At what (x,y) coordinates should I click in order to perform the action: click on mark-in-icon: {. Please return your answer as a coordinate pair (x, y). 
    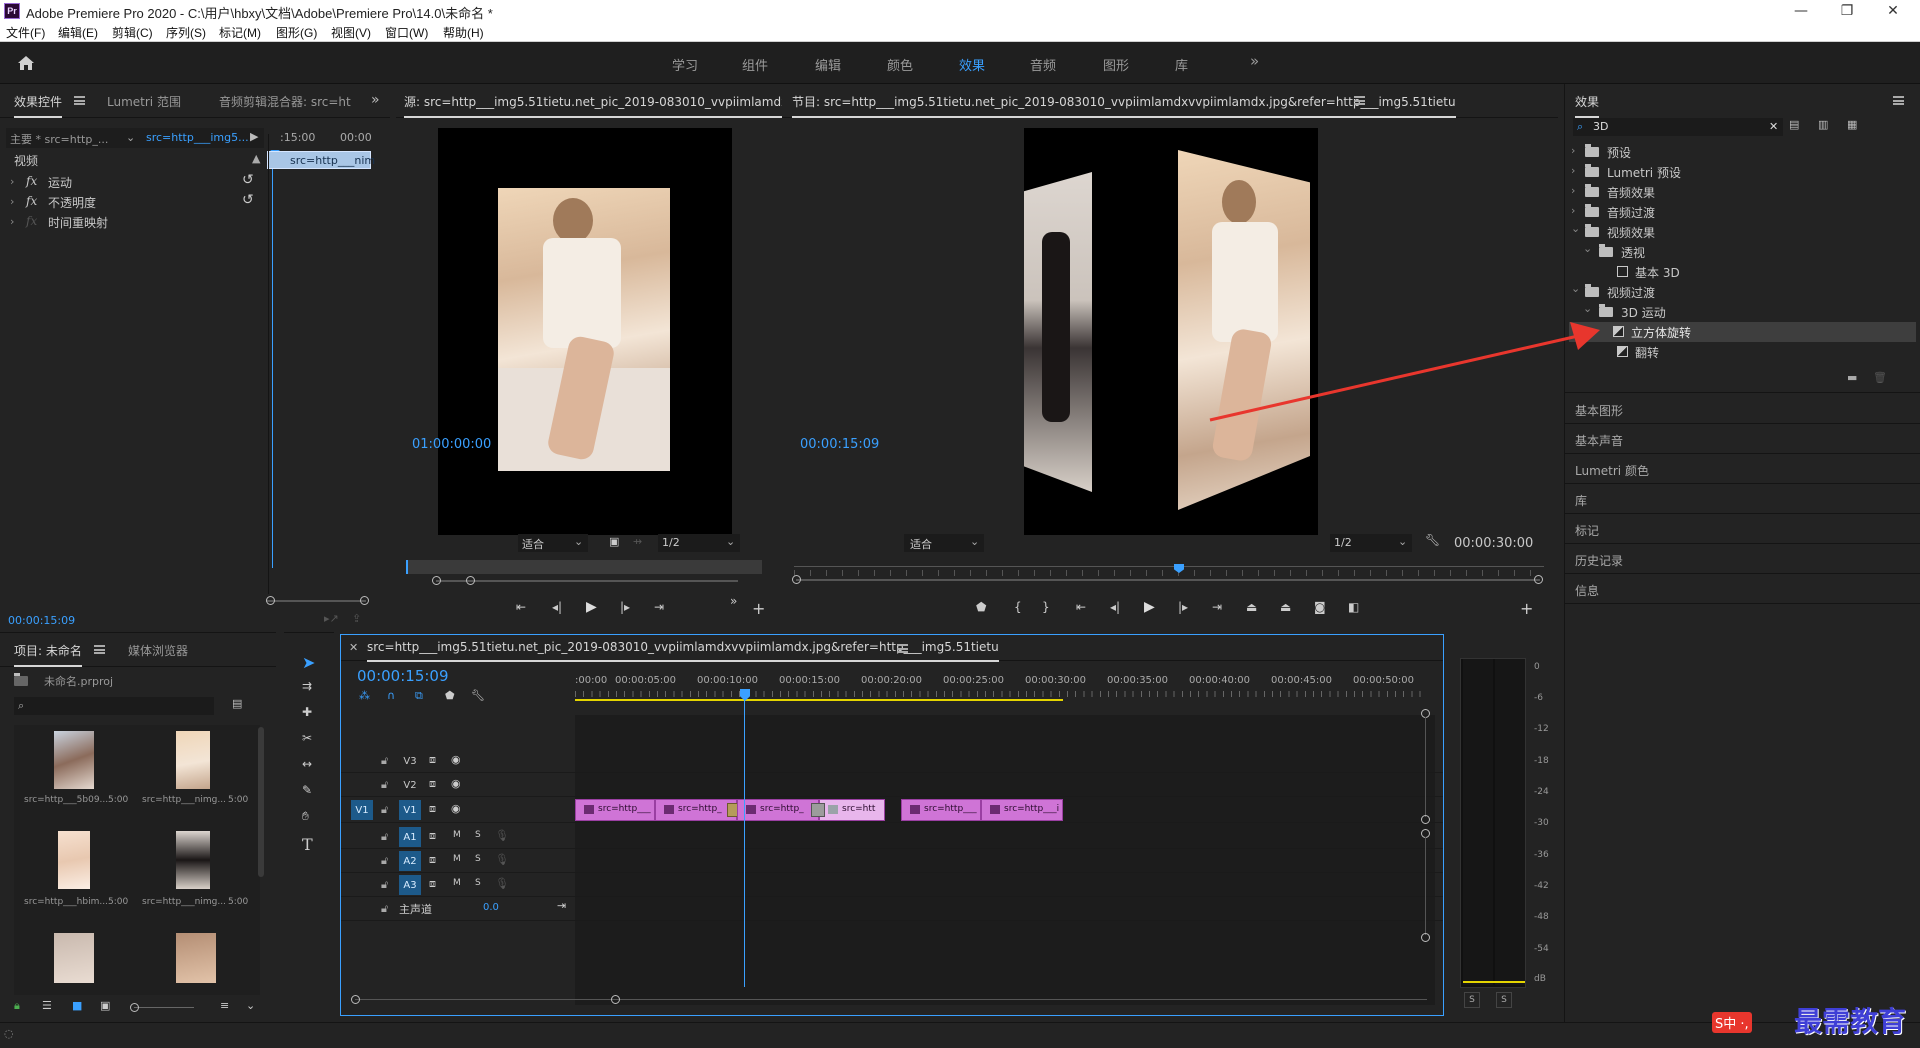
    Looking at the image, I should click on (1018, 607).